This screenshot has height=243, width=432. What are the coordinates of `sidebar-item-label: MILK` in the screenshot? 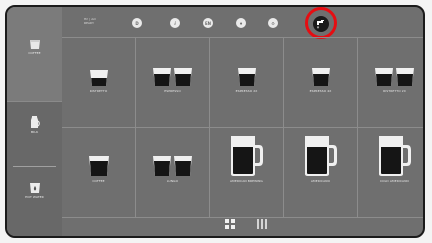 It's located at (34, 132).